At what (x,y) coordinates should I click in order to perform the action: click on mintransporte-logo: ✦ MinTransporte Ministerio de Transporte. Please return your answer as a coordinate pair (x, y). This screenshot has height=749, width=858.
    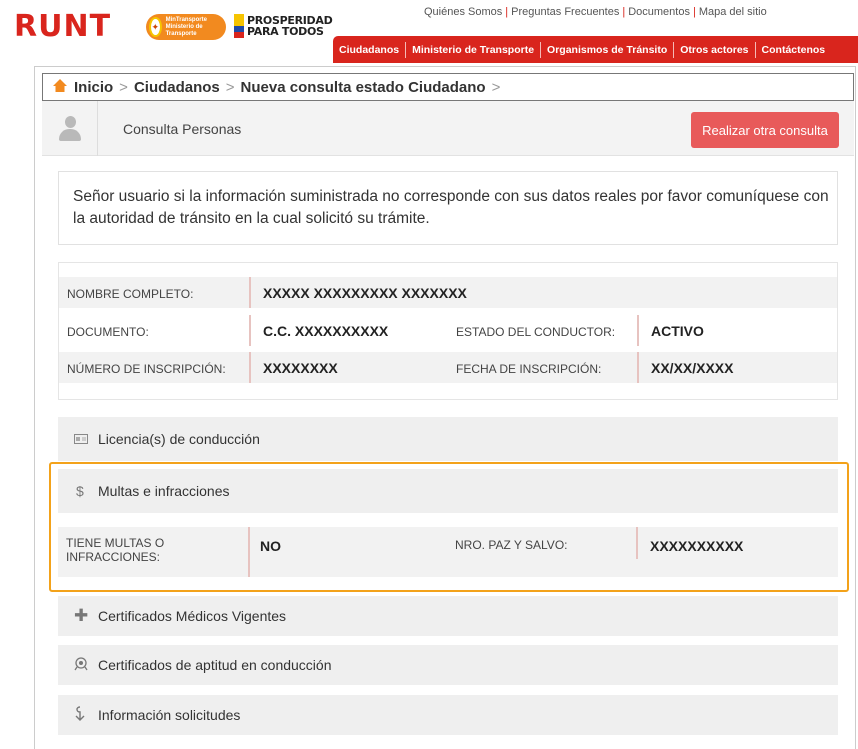
    Looking at the image, I should click on (186, 27).